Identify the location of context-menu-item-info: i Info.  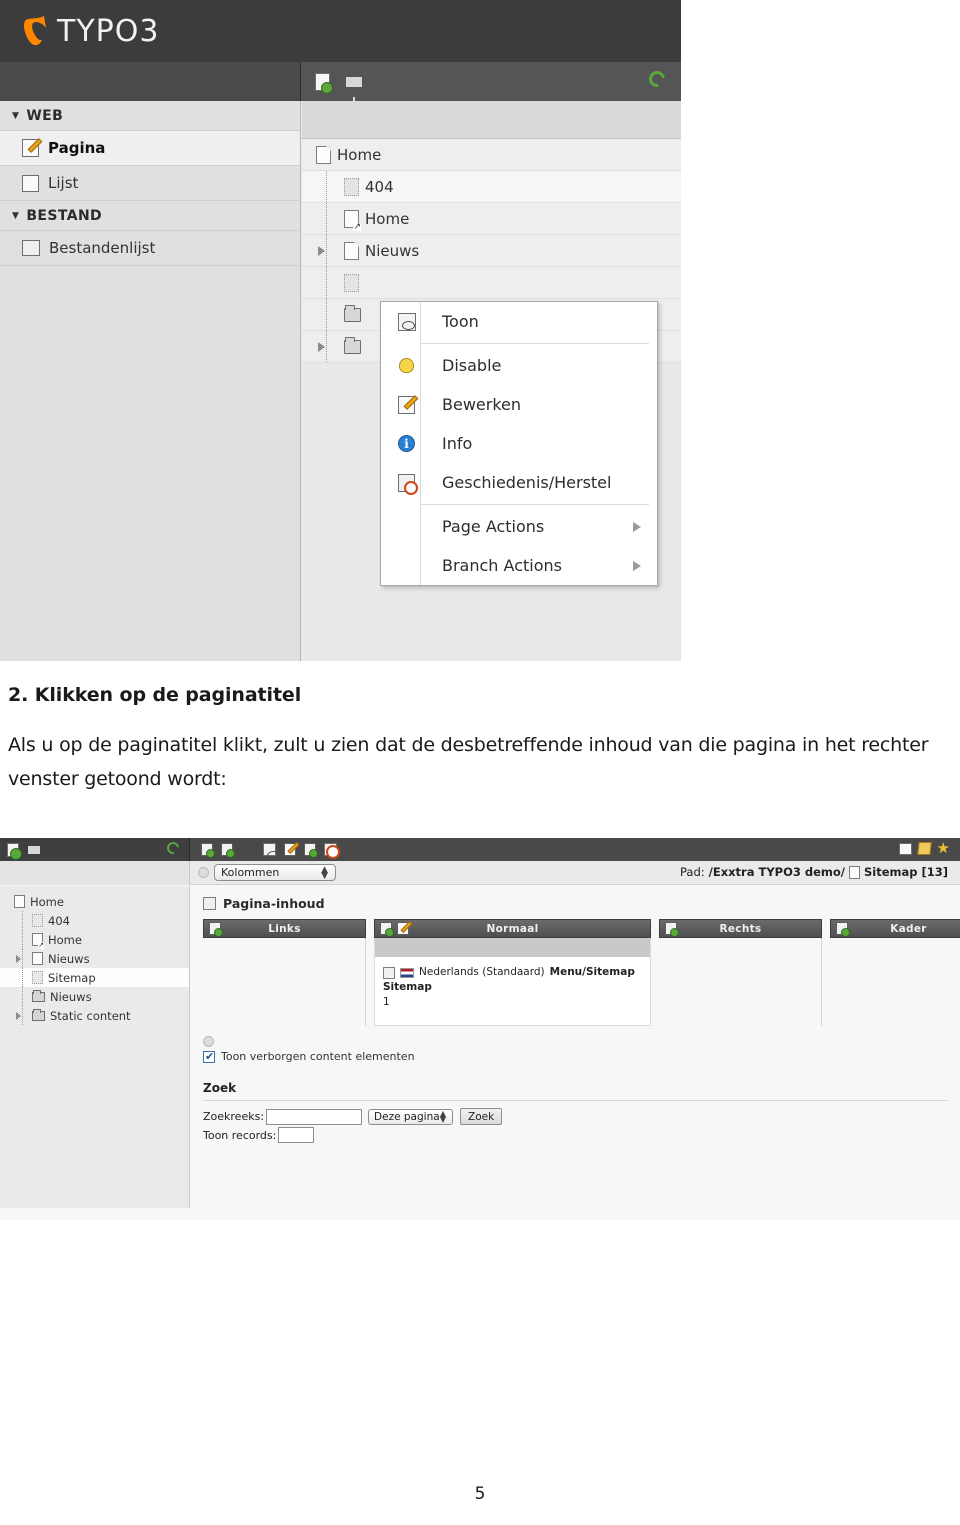
(519, 443).